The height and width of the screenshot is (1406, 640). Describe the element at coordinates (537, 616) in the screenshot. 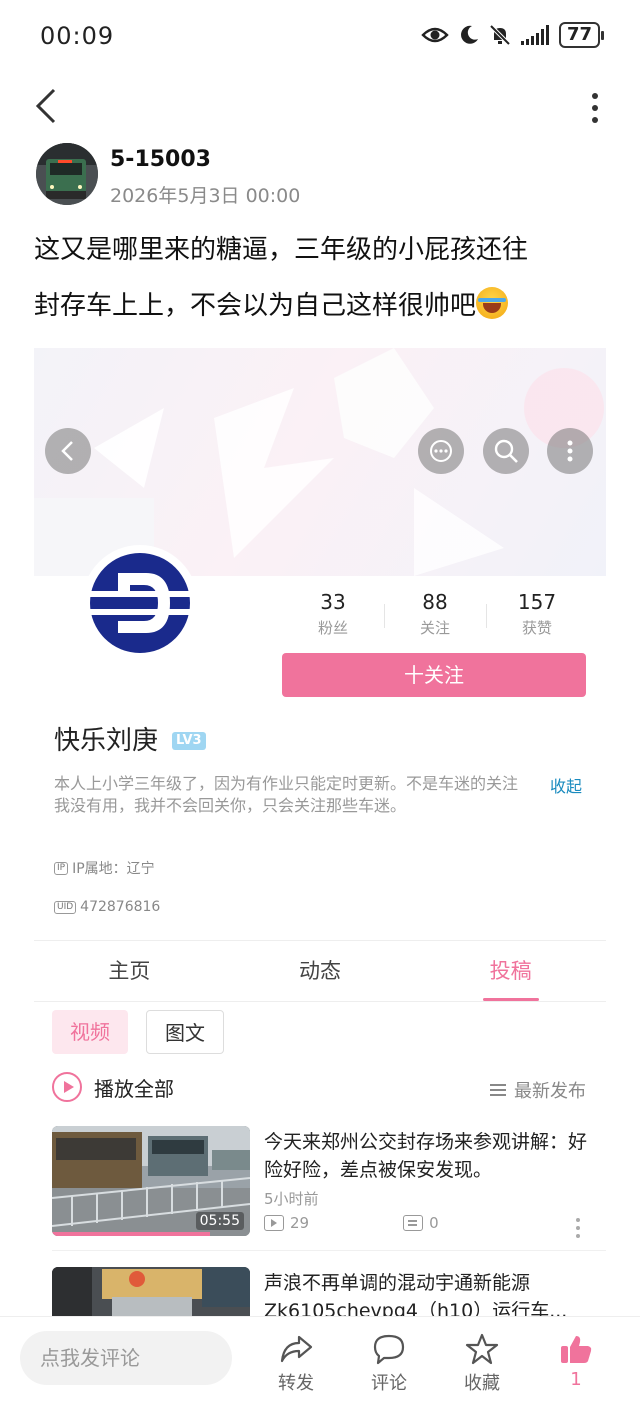

I see `stat-likes: 157 获赞` at that location.